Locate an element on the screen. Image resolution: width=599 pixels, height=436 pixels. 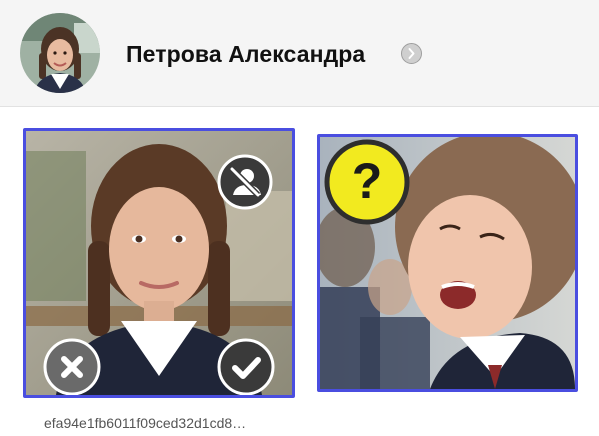
reject-button is located at coordinates (72, 366).